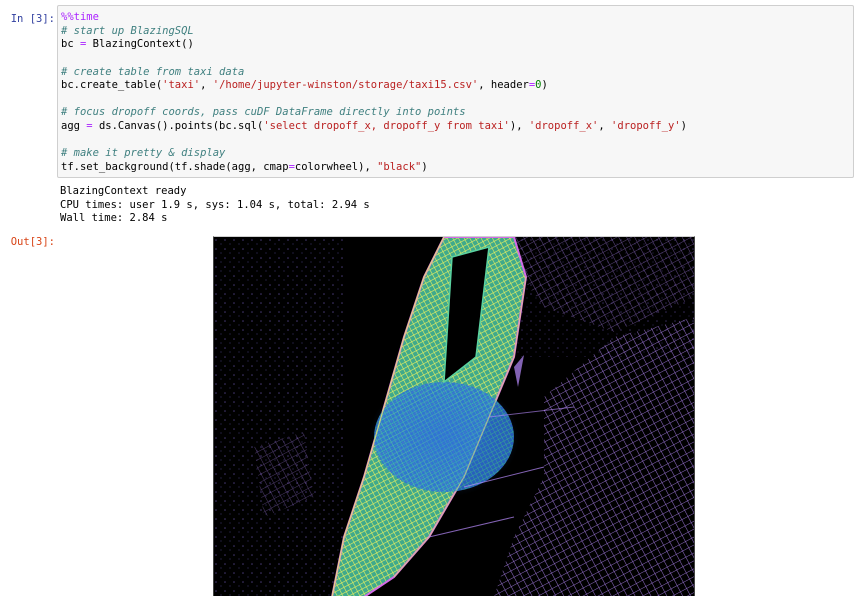 This screenshot has width=862, height=596. What do you see at coordinates (127, 44) in the screenshot?
I see `code-line: bc = BlazingContext()` at bounding box center [127, 44].